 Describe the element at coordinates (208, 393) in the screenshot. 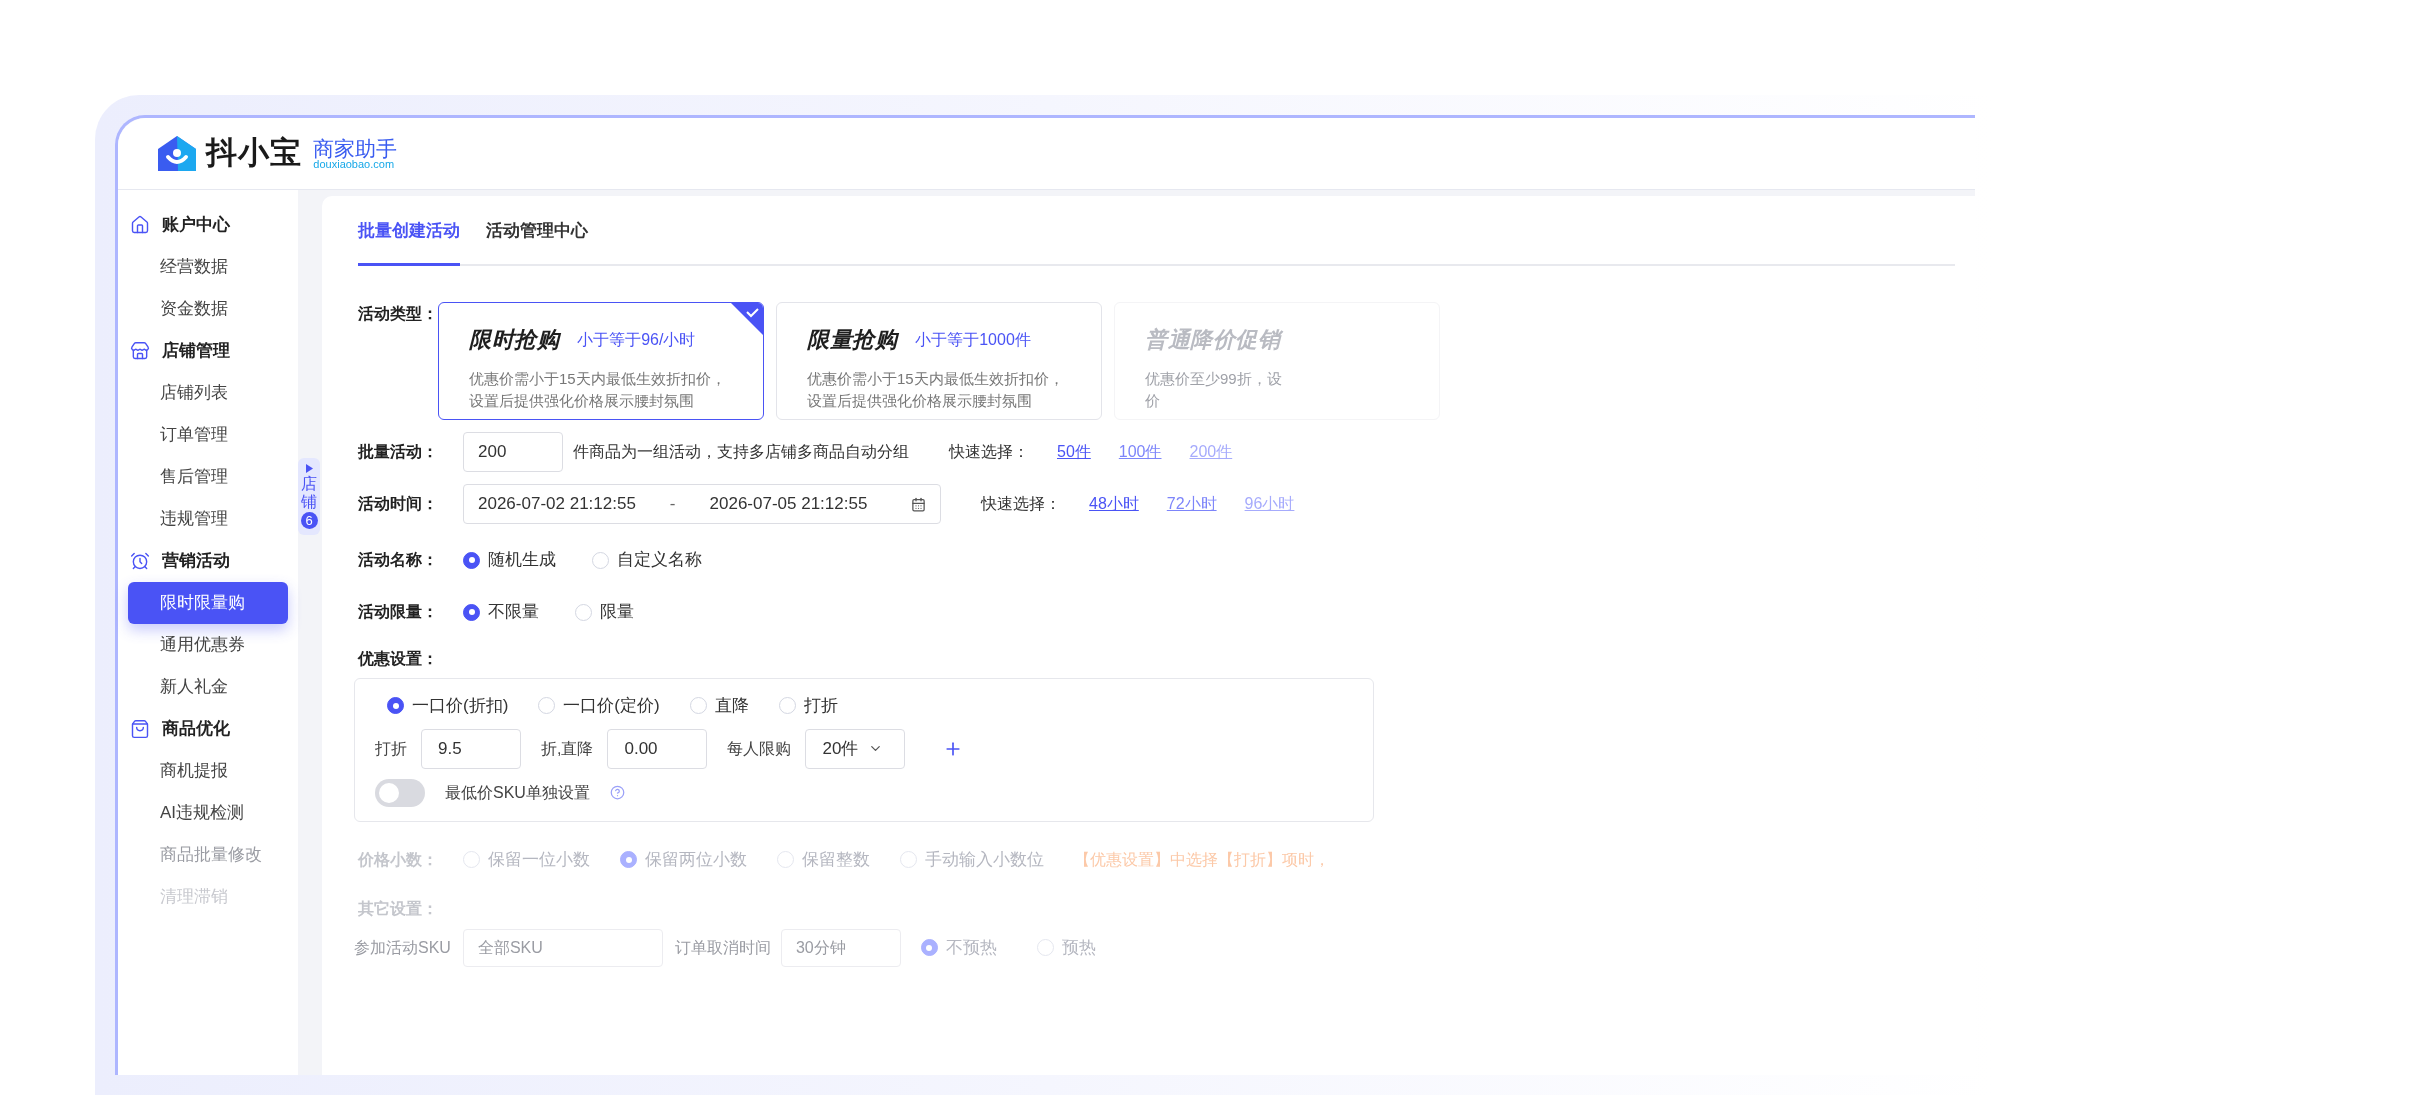

I see `sidebar-item: 店铺列表` at that location.